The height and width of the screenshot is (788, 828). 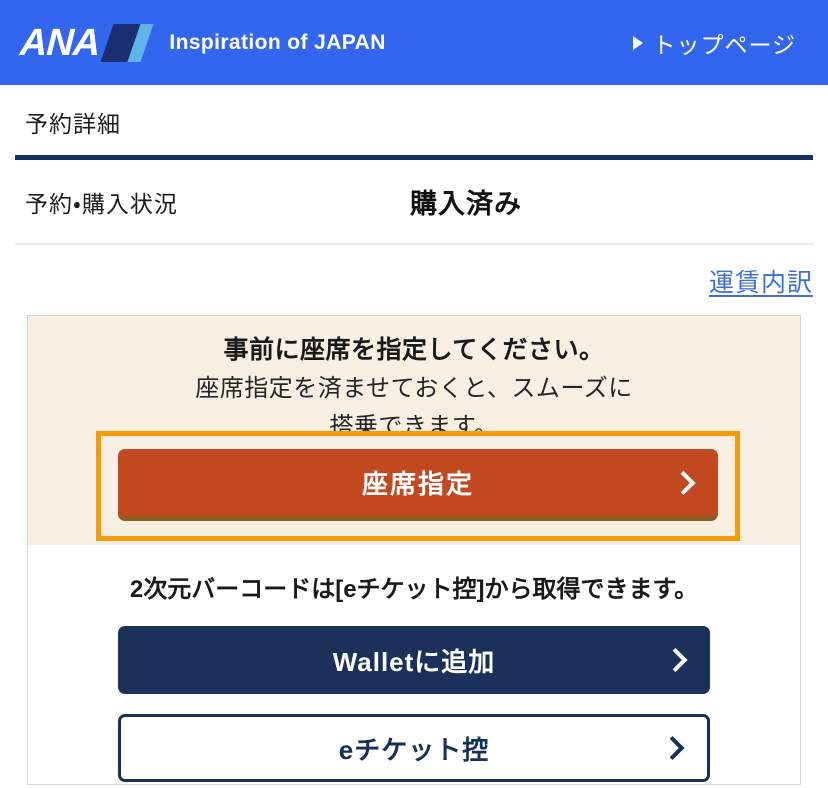 What do you see at coordinates (414, 388) in the screenshot?
I see `promo-subtext-line-1: 座席指定を済ませておくと、スムーズに` at bounding box center [414, 388].